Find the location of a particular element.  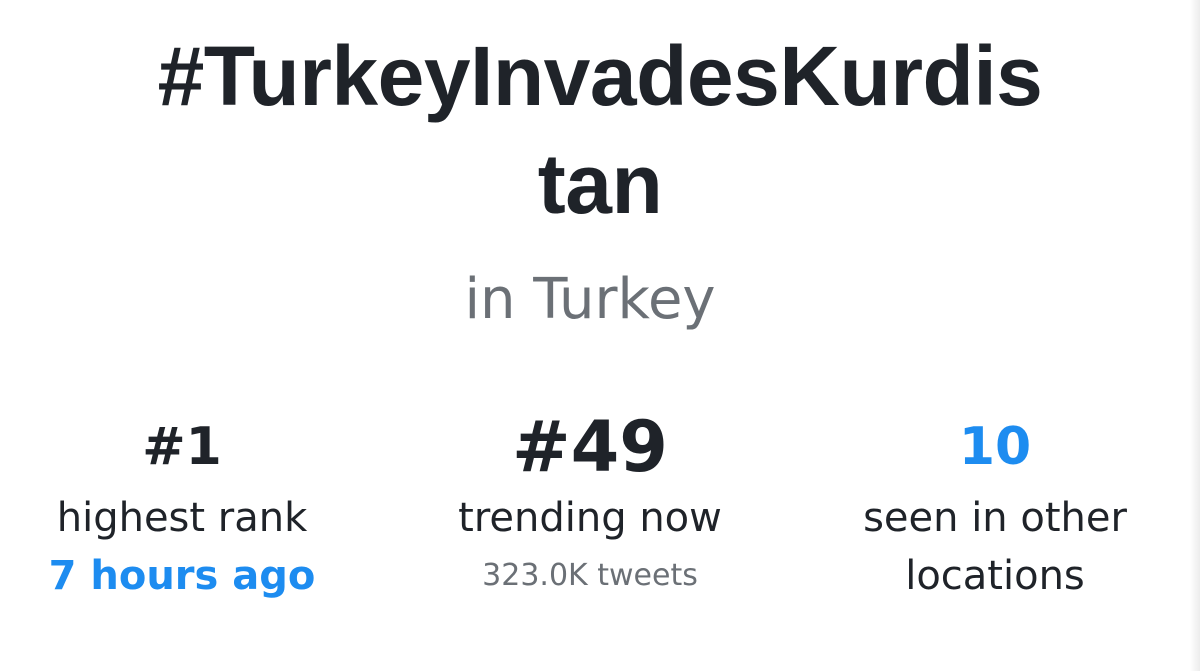

trend-hashtag-line2: tan is located at coordinates (600, 184).